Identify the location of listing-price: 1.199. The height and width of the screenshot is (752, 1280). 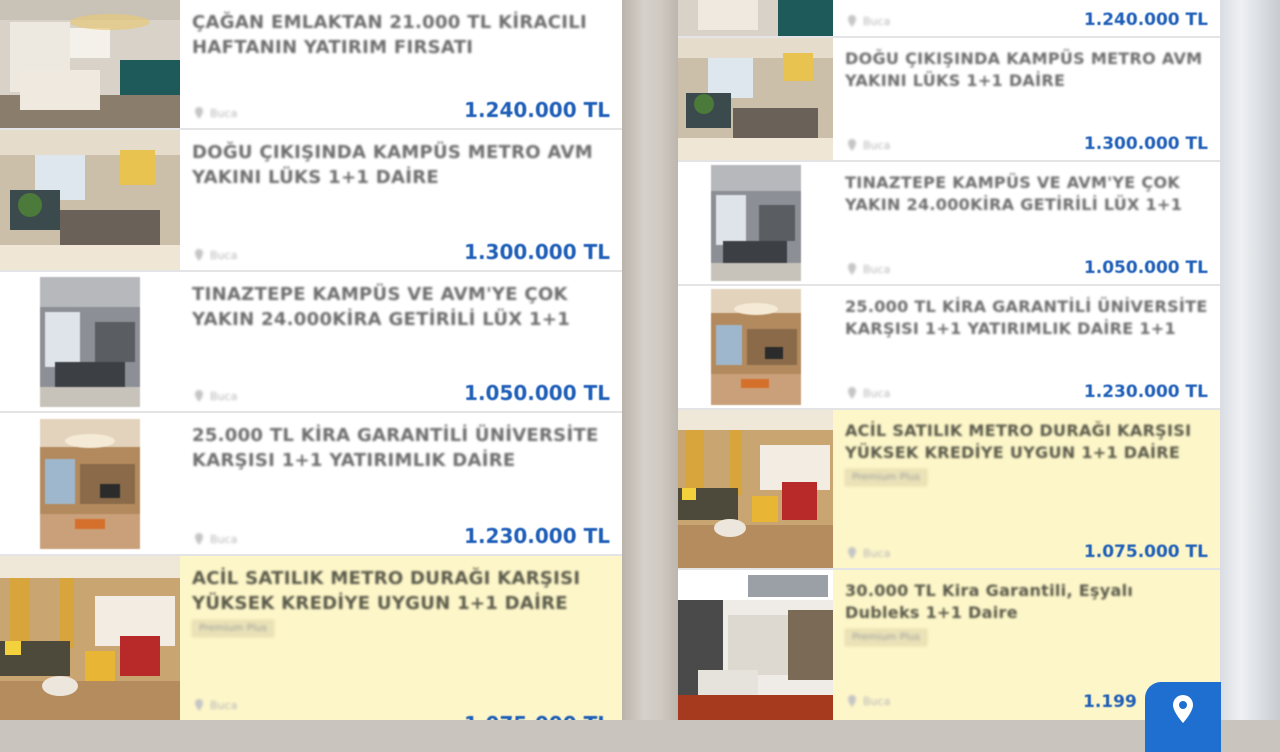
(1110, 702).